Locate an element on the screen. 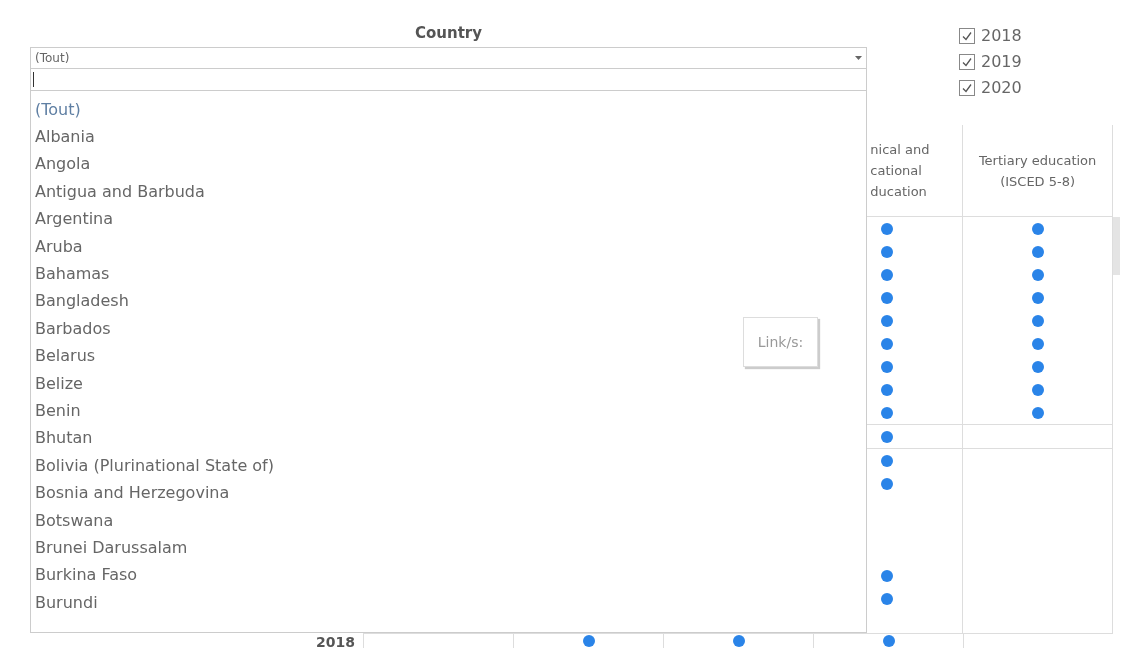 This screenshot has width=1121, height=648. scrollbar is located at coordinates (1116, 246).